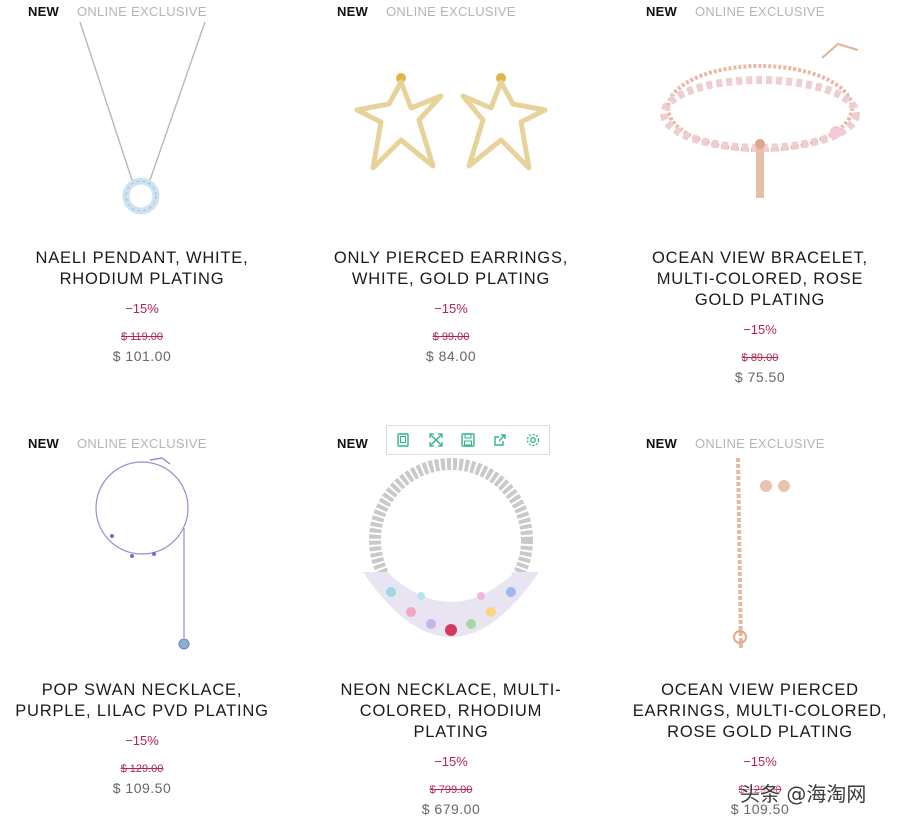  I want to click on price-block: −15% $ 119.00 $ 101.00, so click(146, 332).